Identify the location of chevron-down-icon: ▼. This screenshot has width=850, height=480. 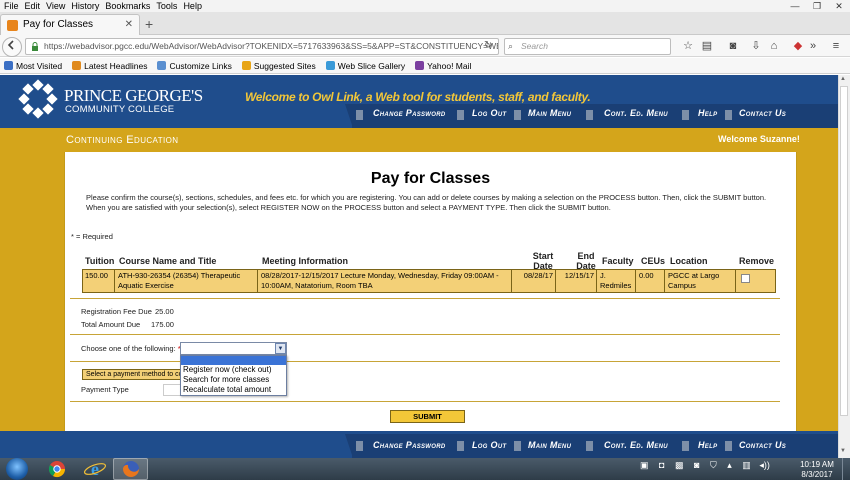
(280, 348).